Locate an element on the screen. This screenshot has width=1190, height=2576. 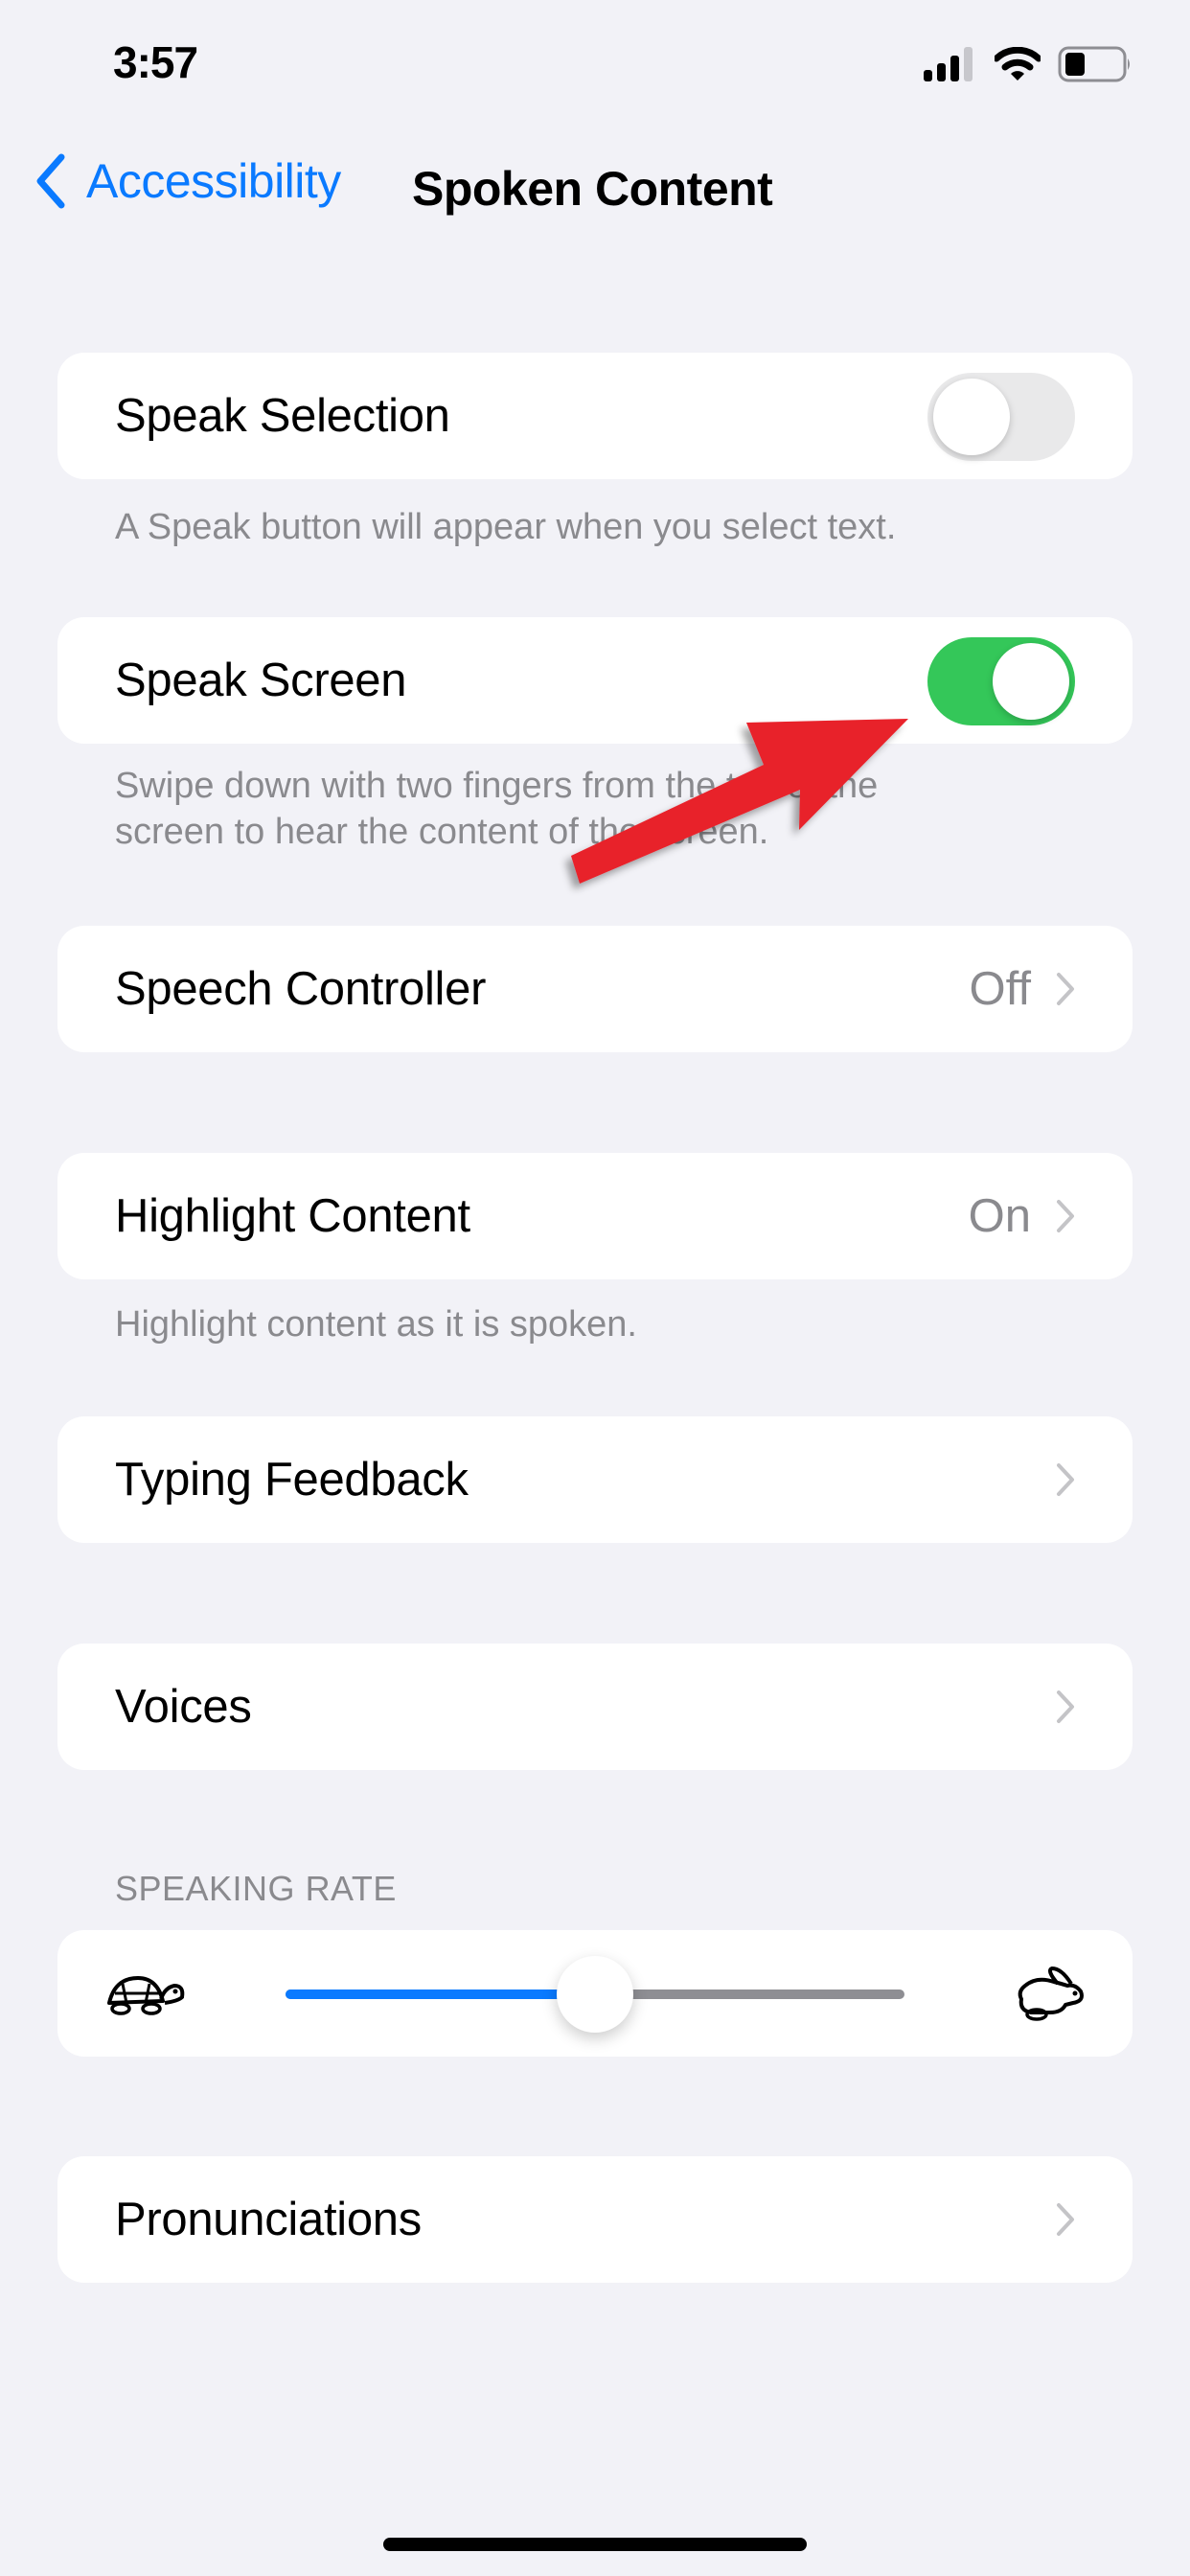
speech-controller-value: Off is located at coordinates (1000, 989).